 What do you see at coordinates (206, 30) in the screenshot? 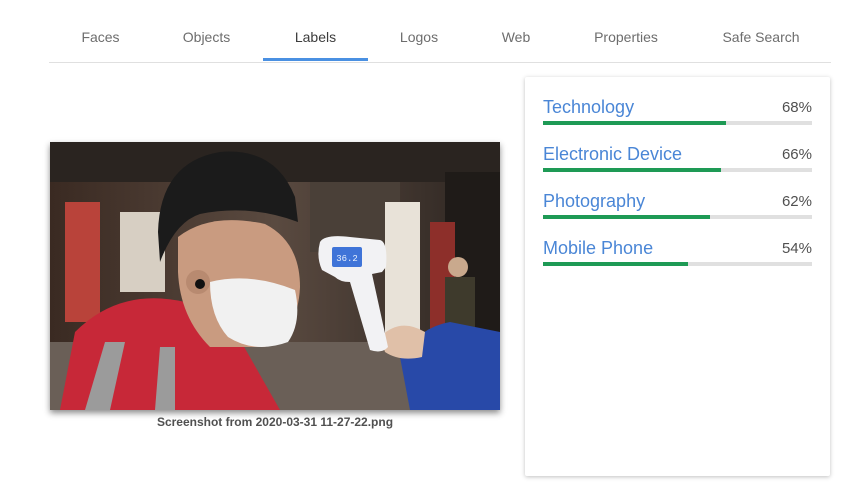
I see `tab-objects: Objects` at bounding box center [206, 30].